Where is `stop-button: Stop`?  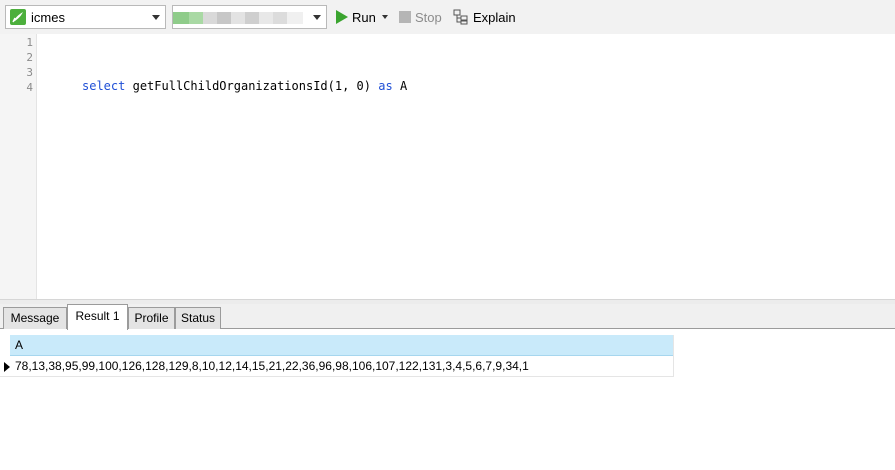 stop-button: Stop is located at coordinates (420, 17).